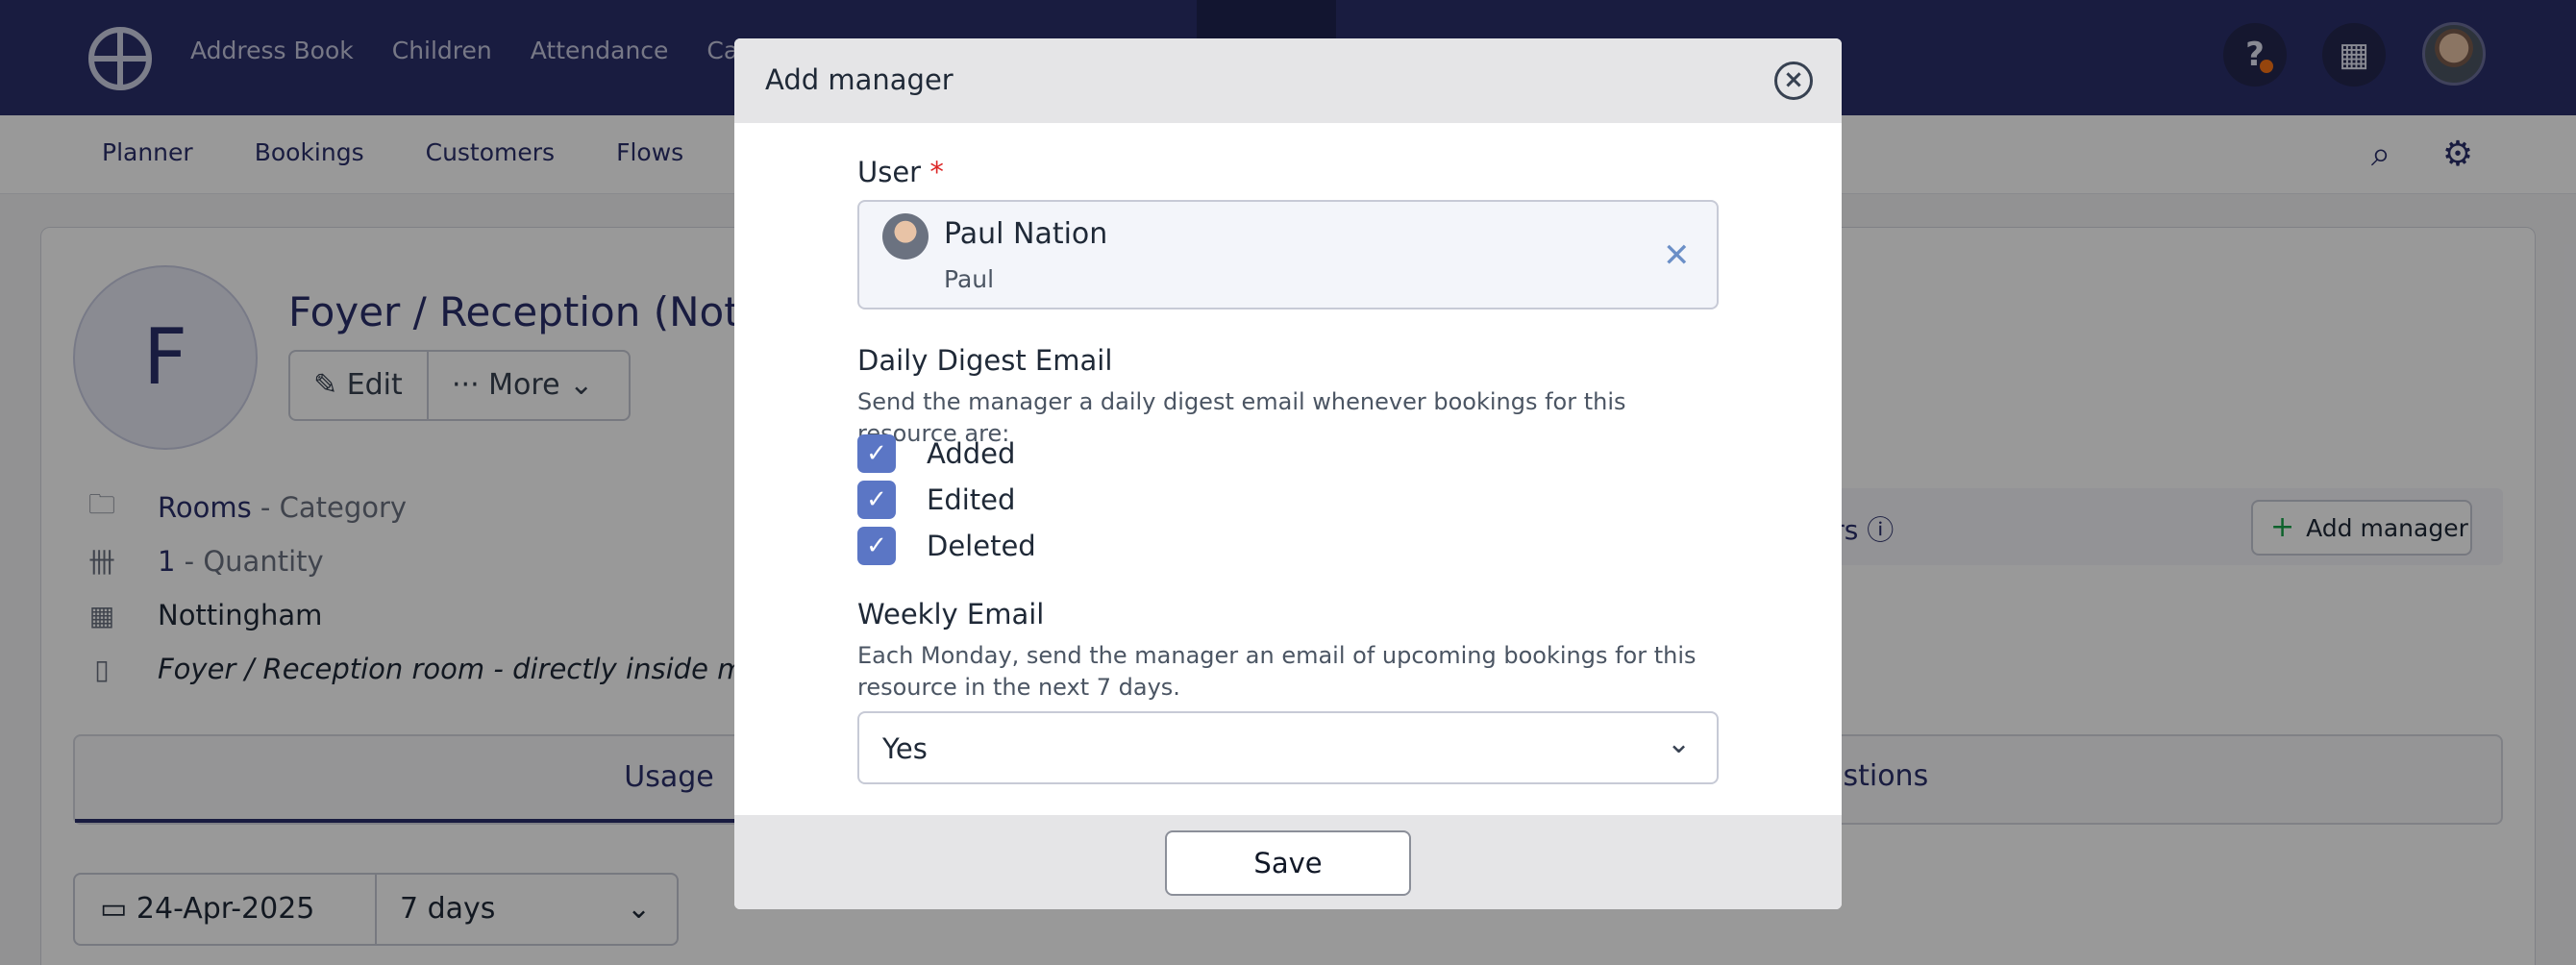 This screenshot has width=2576, height=965. Describe the element at coordinates (937, 172) in the screenshot. I see `required-marker: *` at that location.